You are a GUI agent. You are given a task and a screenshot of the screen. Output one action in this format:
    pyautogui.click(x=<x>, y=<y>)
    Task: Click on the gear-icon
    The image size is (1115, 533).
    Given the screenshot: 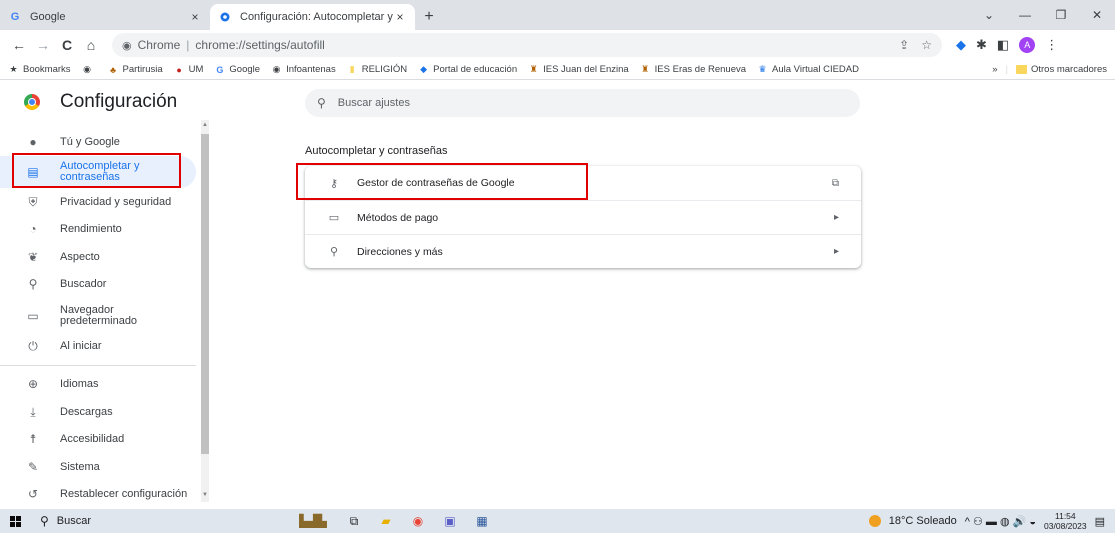 What is the action you would take?
    pyautogui.click(x=225, y=17)
    